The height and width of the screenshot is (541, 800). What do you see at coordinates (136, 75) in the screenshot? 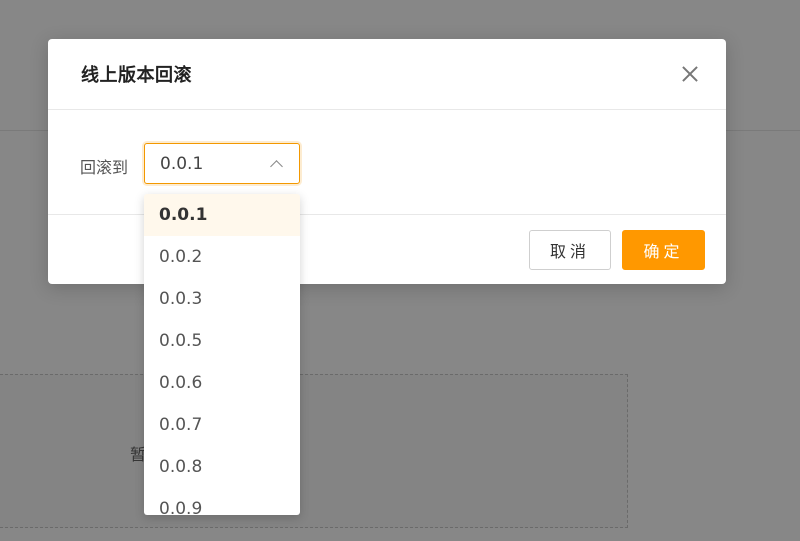
I see `dialog-title: 线上版本回滚` at bounding box center [136, 75].